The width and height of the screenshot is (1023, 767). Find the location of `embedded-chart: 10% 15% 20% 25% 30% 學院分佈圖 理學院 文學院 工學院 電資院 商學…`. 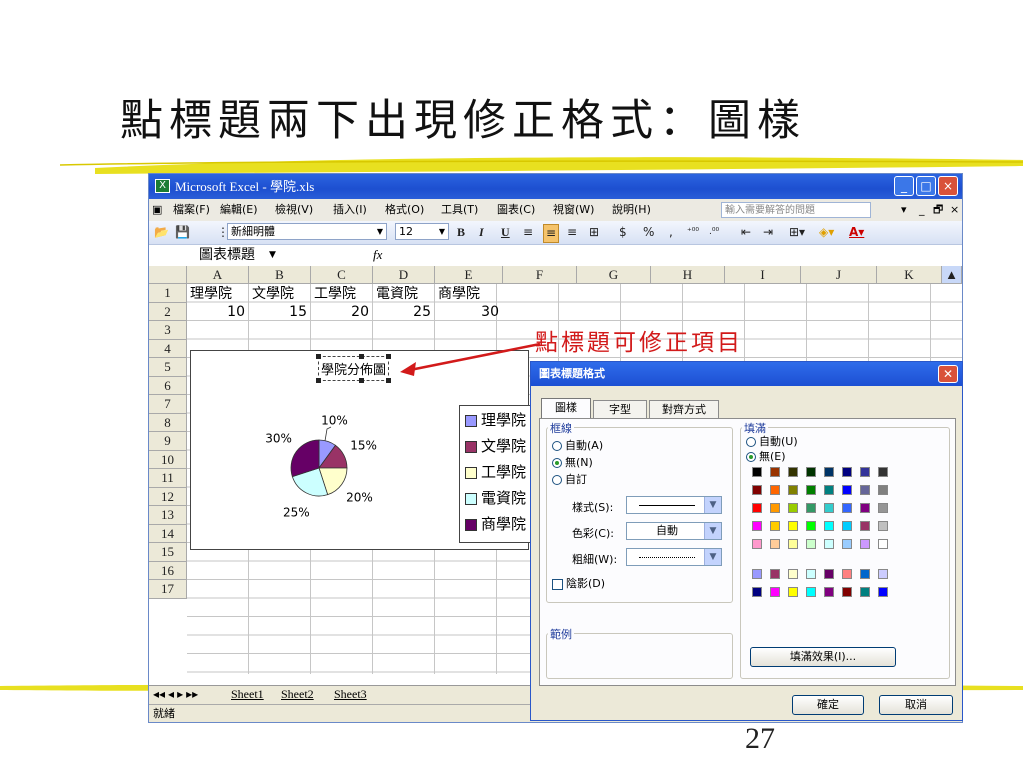

embedded-chart: 10% 15% 20% 25% 30% 學院分佈圖 理學院 文學院 工學院 電資院 商學… is located at coordinates (364, 450).